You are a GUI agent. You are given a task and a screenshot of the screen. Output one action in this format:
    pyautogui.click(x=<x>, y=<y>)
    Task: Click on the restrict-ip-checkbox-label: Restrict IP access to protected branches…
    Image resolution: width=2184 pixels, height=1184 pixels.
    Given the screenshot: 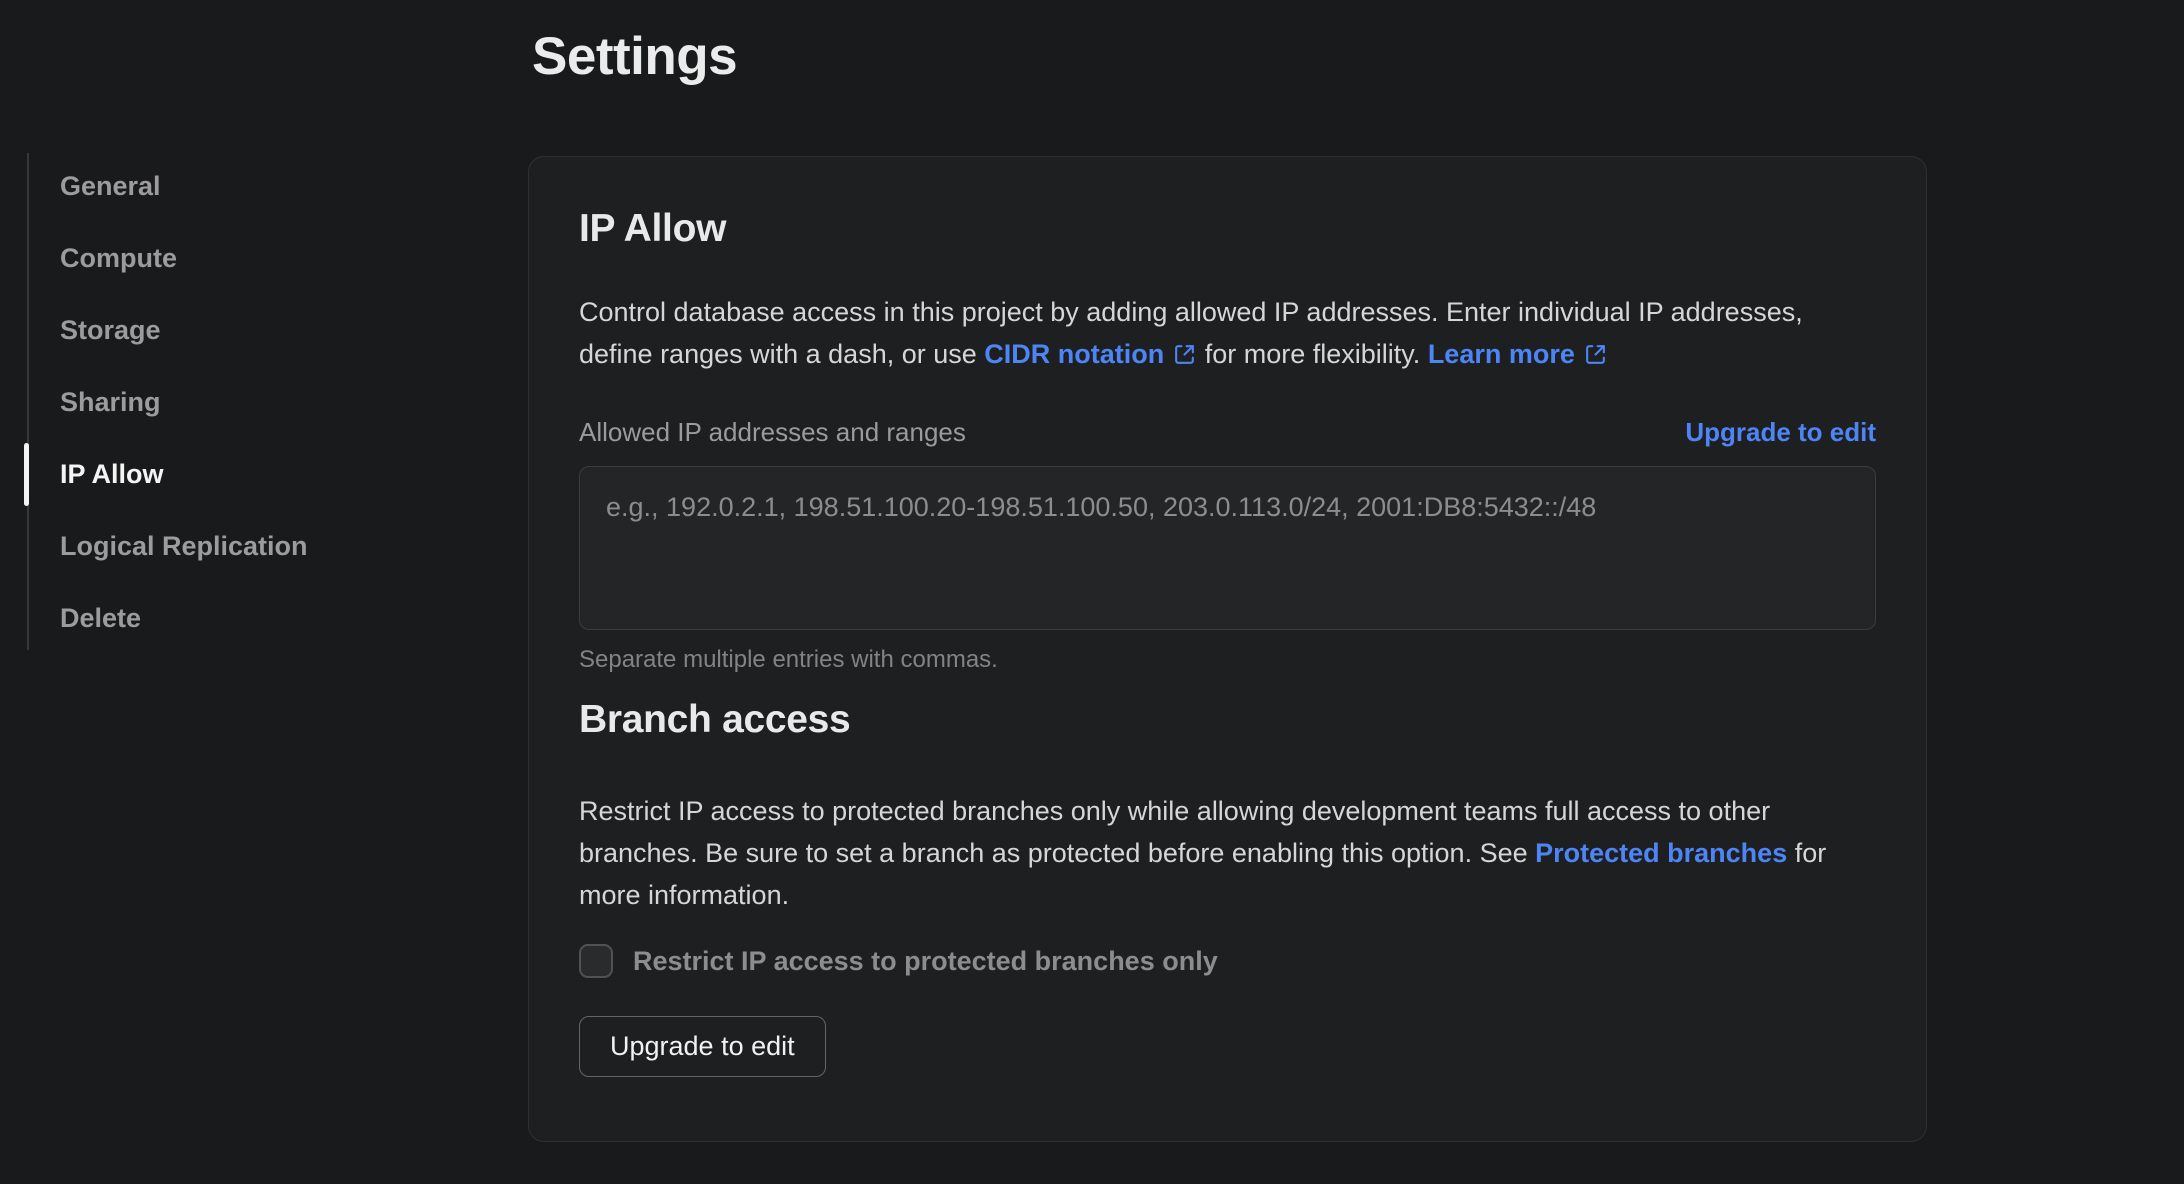 What is the action you would take?
    pyautogui.click(x=925, y=960)
    